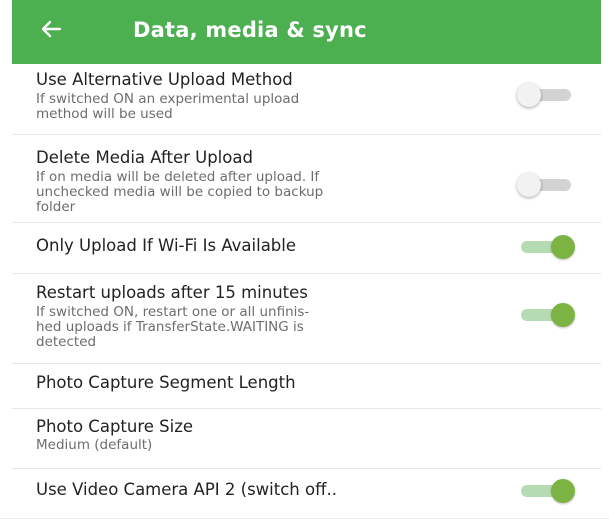 The height and width of the screenshot is (522, 609). What do you see at coordinates (180, 192) in the screenshot?
I see `setting-subtitle-line: unchecked media will be copied to backup` at bounding box center [180, 192].